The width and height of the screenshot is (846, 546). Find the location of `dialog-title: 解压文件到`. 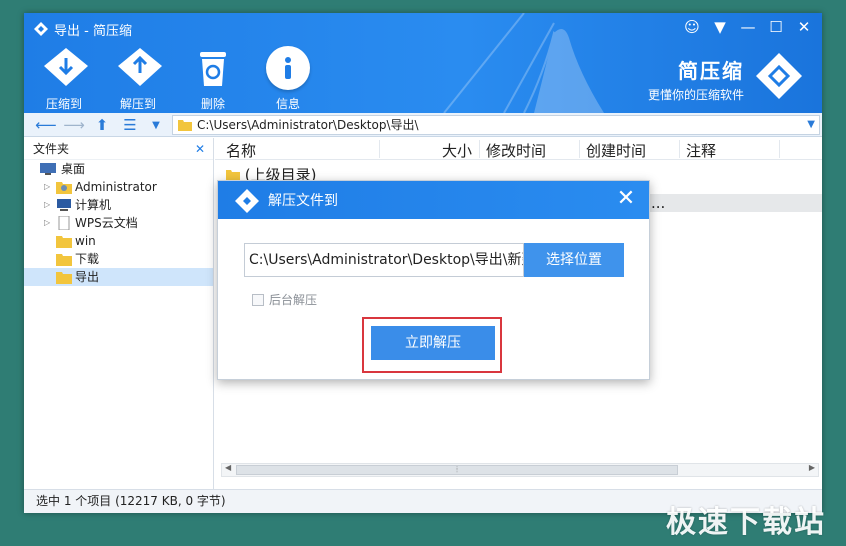

dialog-title: 解压文件到 is located at coordinates (303, 201).